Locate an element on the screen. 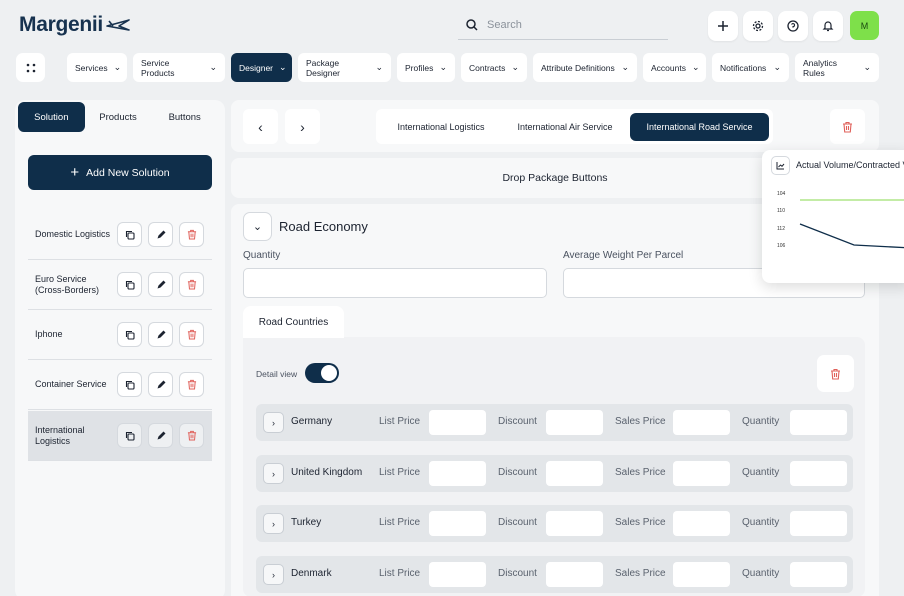  help-button is located at coordinates (793, 26).